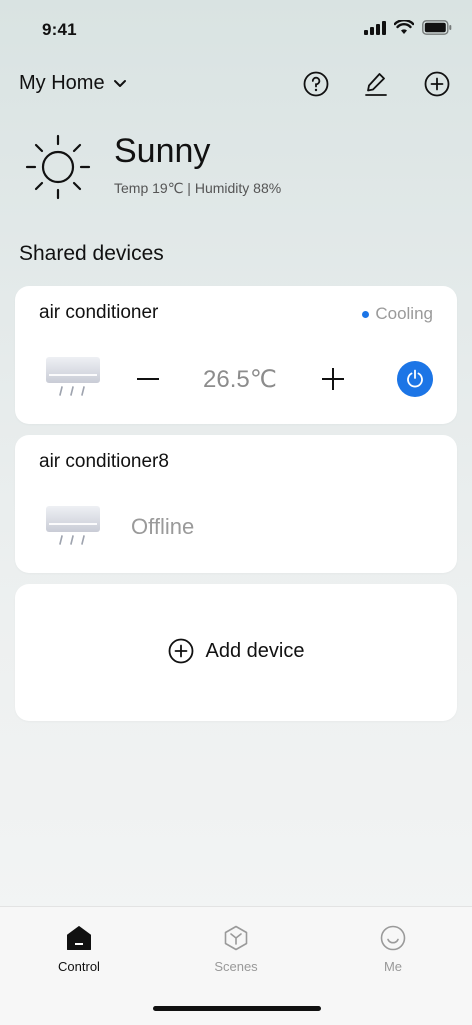  What do you see at coordinates (236, 168) in the screenshot?
I see `weather-panel: Sunny Temp 19℃ | Humidity 88%` at bounding box center [236, 168].